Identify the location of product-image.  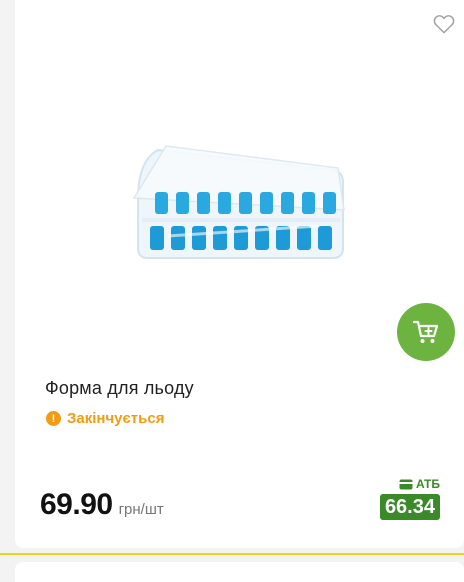
(241, 205).